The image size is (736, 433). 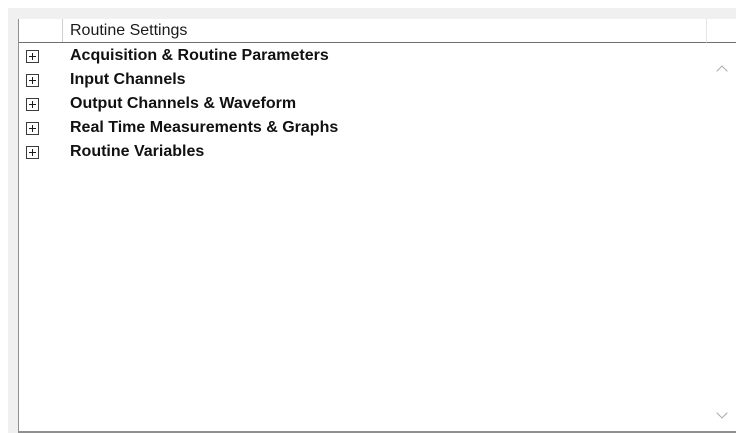 What do you see at coordinates (362, 81) in the screenshot?
I see `tree-item-input-channels: Input Channels` at bounding box center [362, 81].